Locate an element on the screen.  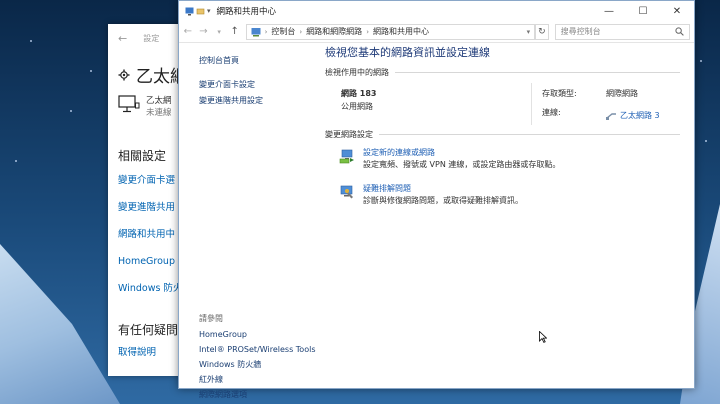
see-also-firewall: Windows 防火牆 is located at coordinates (257, 364).